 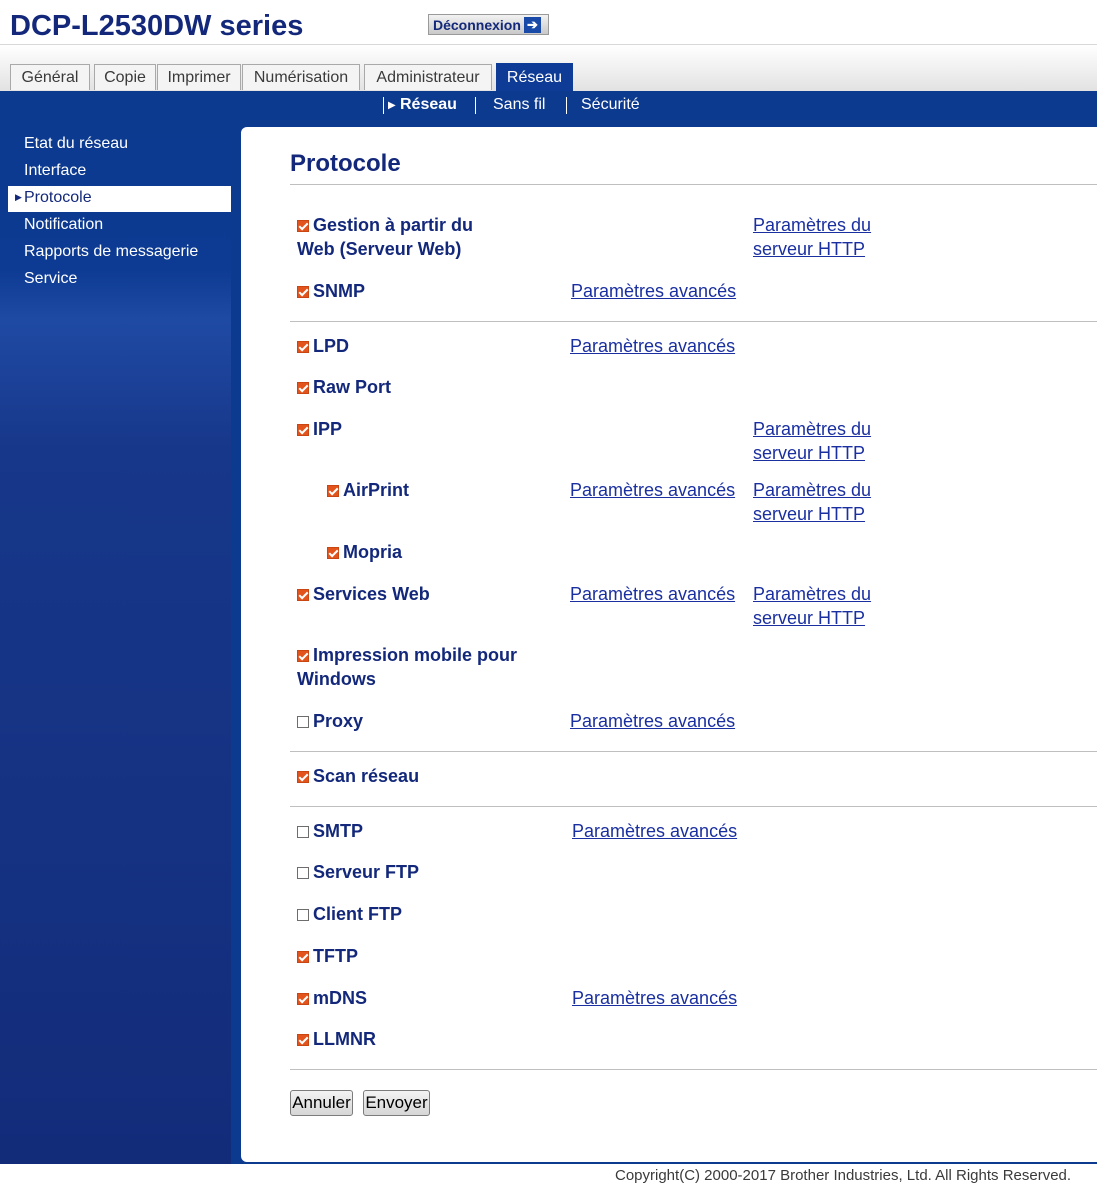 What do you see at coordinates (652, 594) in the screenshot?
I see `web-services-advanced-link: Paramètres avancés` at bounding box center [652, 594].